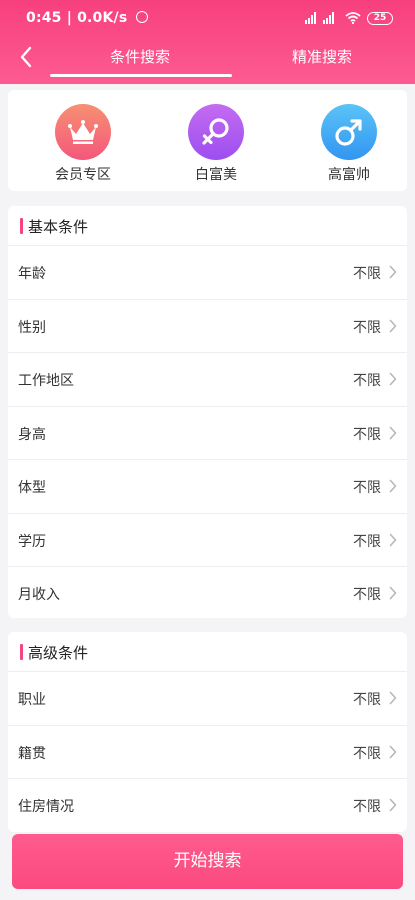 The image size is (415, 900). Describe the element at coordinates (353, 18) in the screenshot. I see `wifi-icon` at that location.